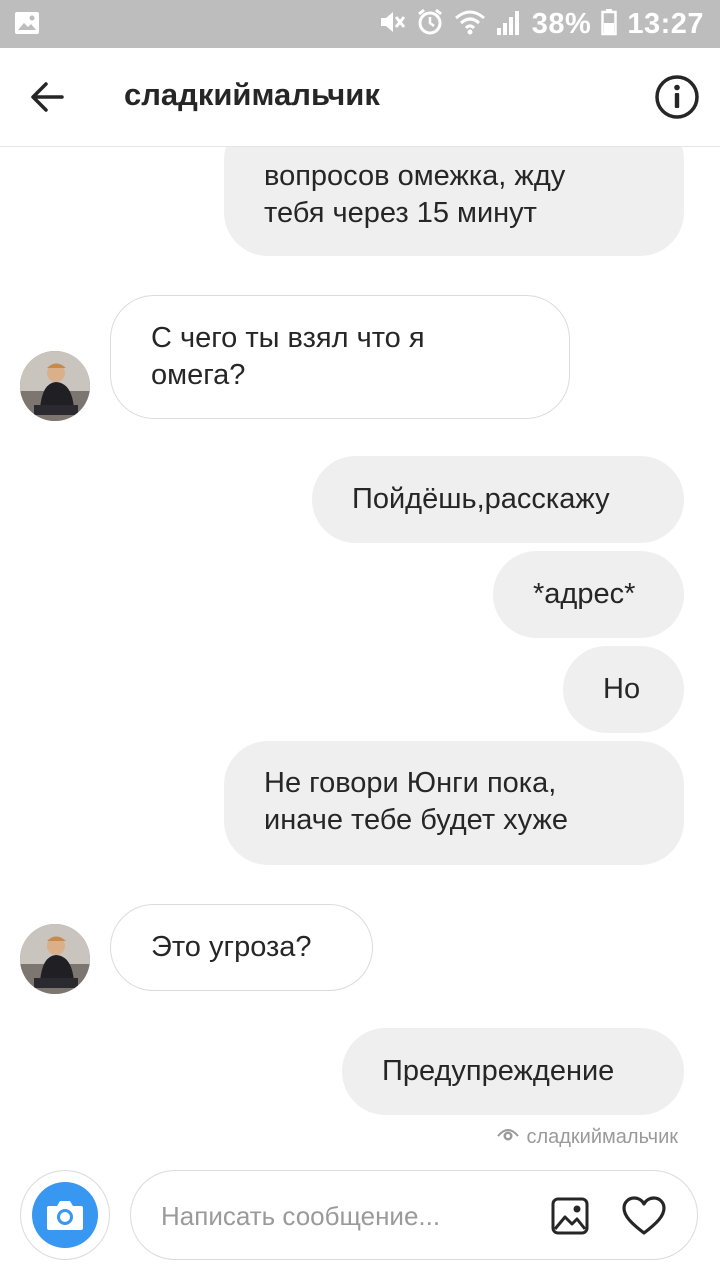  I want to click on wifi-icon, so click(470, 24).